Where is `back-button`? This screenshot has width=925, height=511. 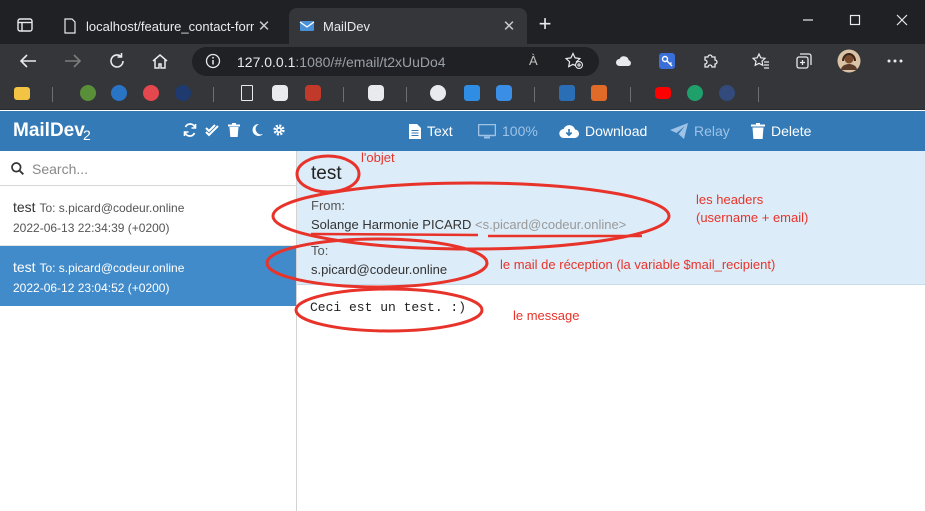
back-button is located at coordinates (28, 61).